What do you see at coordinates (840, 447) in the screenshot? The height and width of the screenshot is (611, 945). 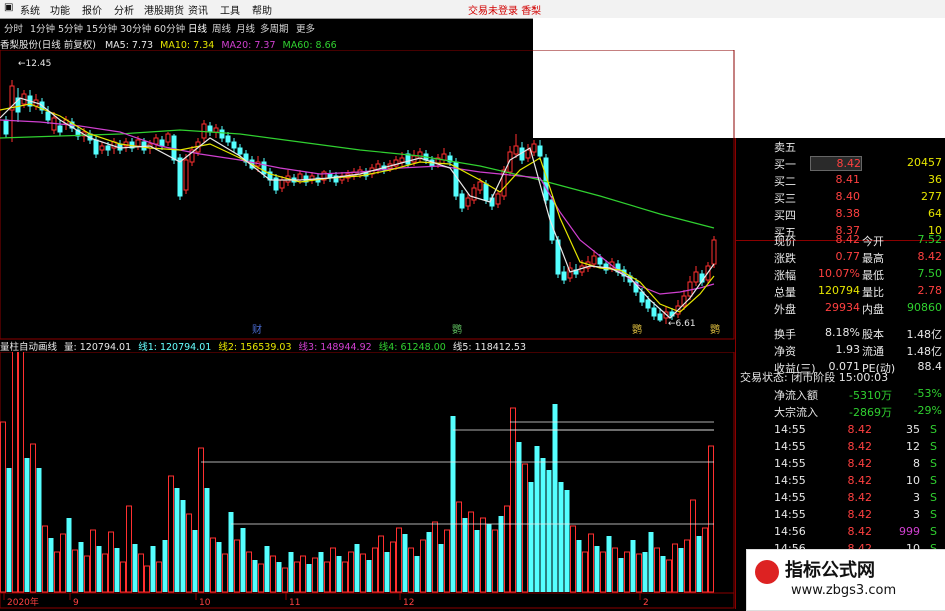 I see `tick-row: 14:55 8.42 12 S` at bounding box center [840, 447].